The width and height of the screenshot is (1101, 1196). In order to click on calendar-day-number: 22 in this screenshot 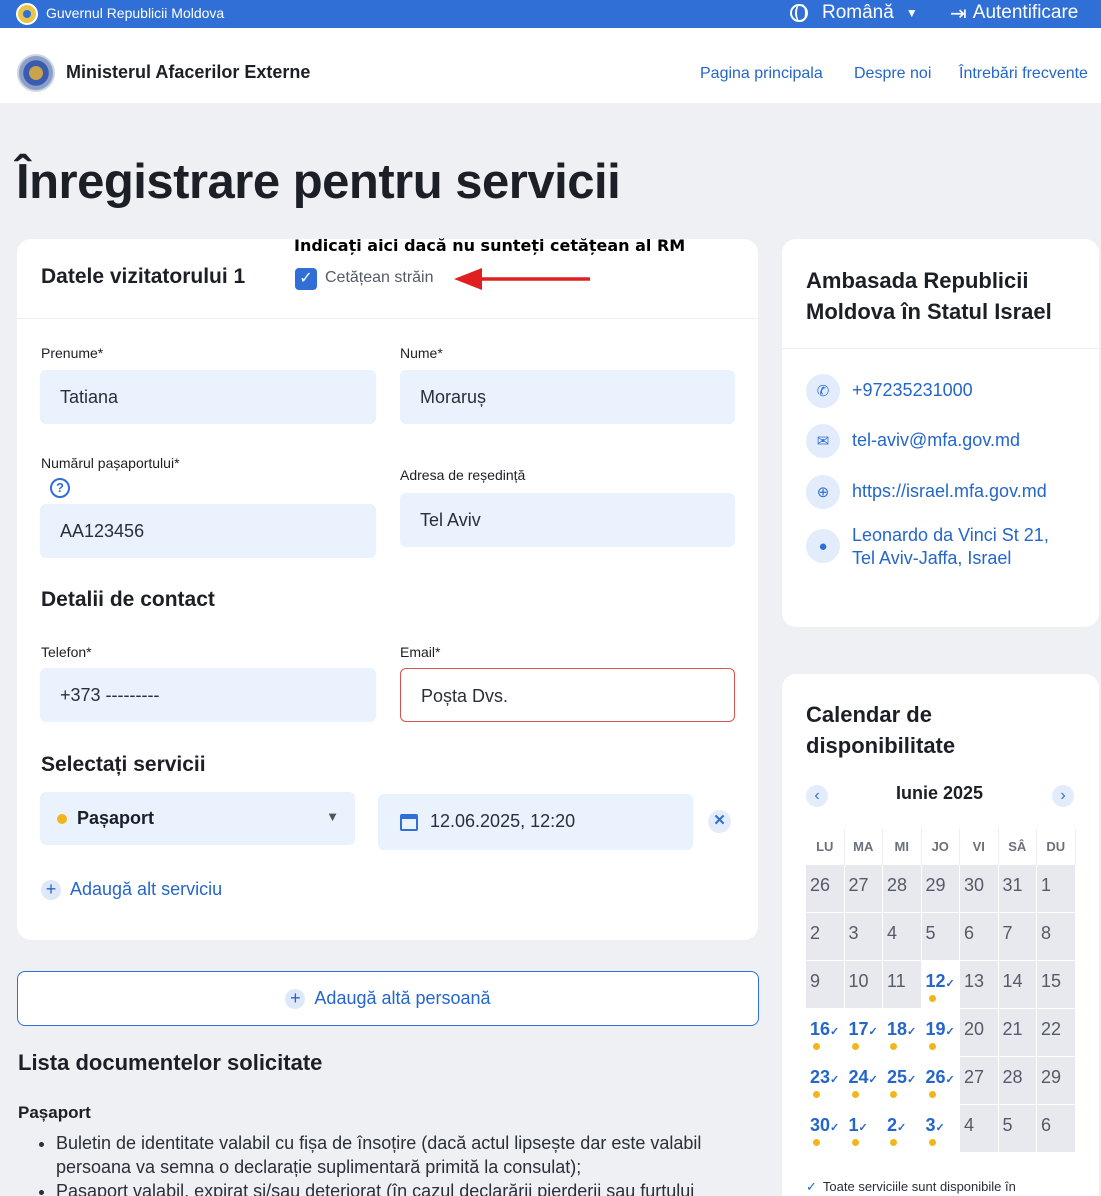, I will do `click(1051, 1029)`.